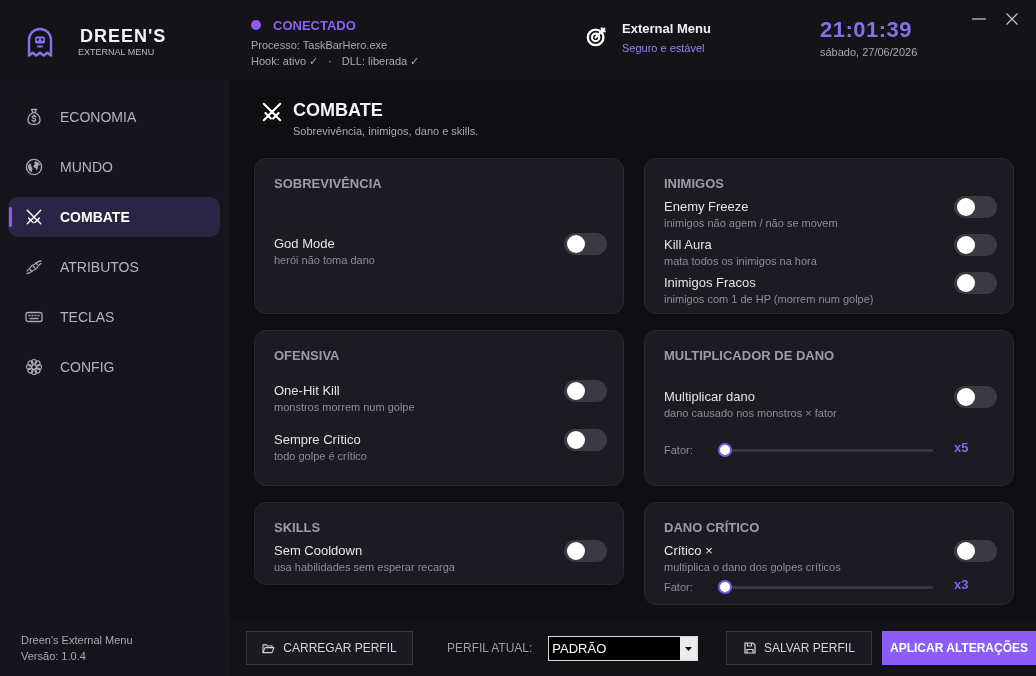 This screenshot has width=1036, height=676. Describe the element at coordinates (285, 61) in the screenshot. I see `hook-status: Hook: ativo ✓` at that location.